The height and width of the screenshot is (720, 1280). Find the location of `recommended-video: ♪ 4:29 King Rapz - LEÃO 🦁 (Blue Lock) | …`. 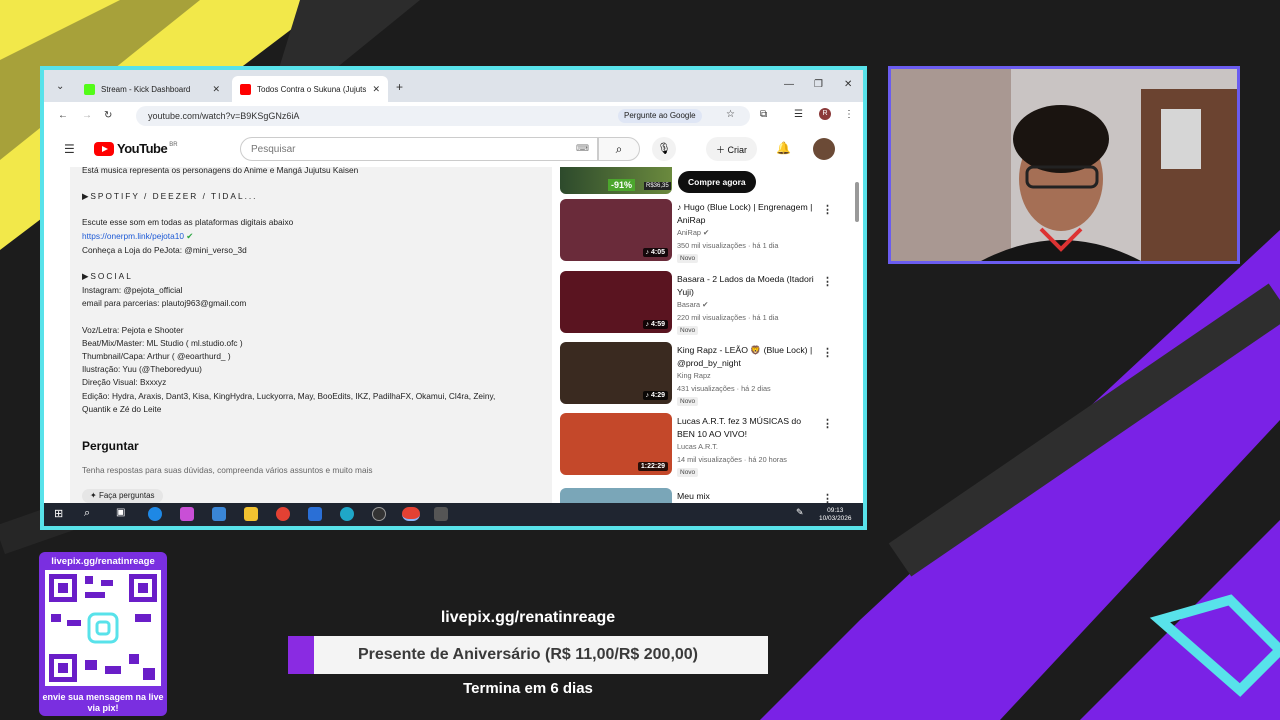

recommended-video: ♪ 4:29 King Rapz - LEÃO 🦁 (Blue Lock) | … is located at coordinates (710, 375).